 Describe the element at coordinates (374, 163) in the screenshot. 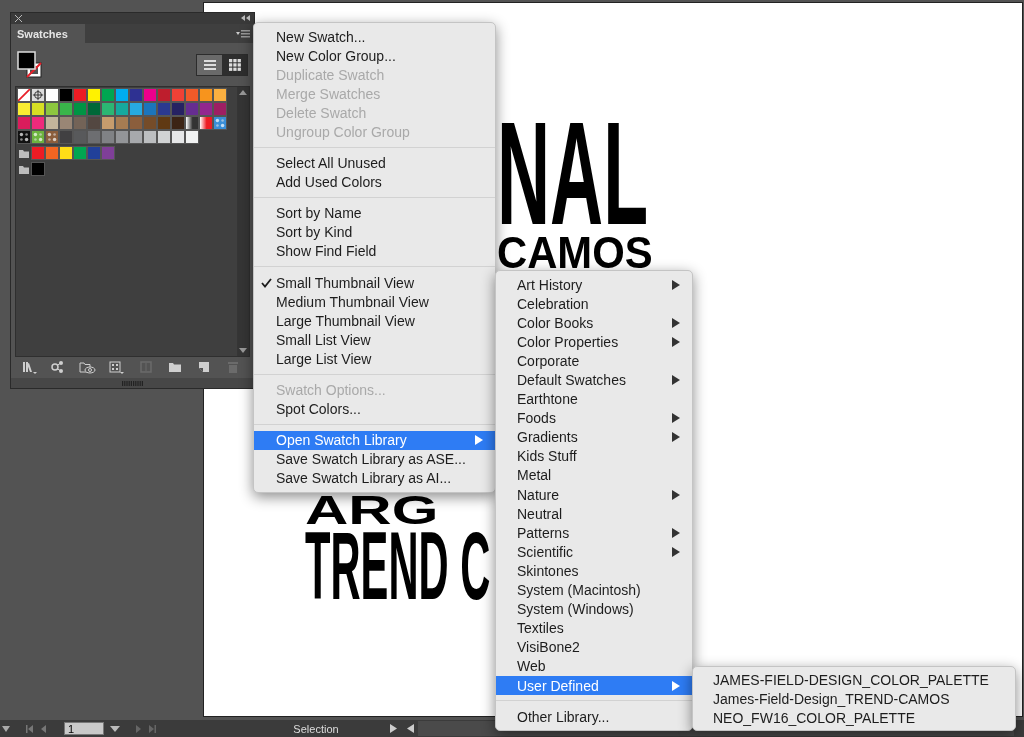

I see `menu-item: Select All Unused` at that location.